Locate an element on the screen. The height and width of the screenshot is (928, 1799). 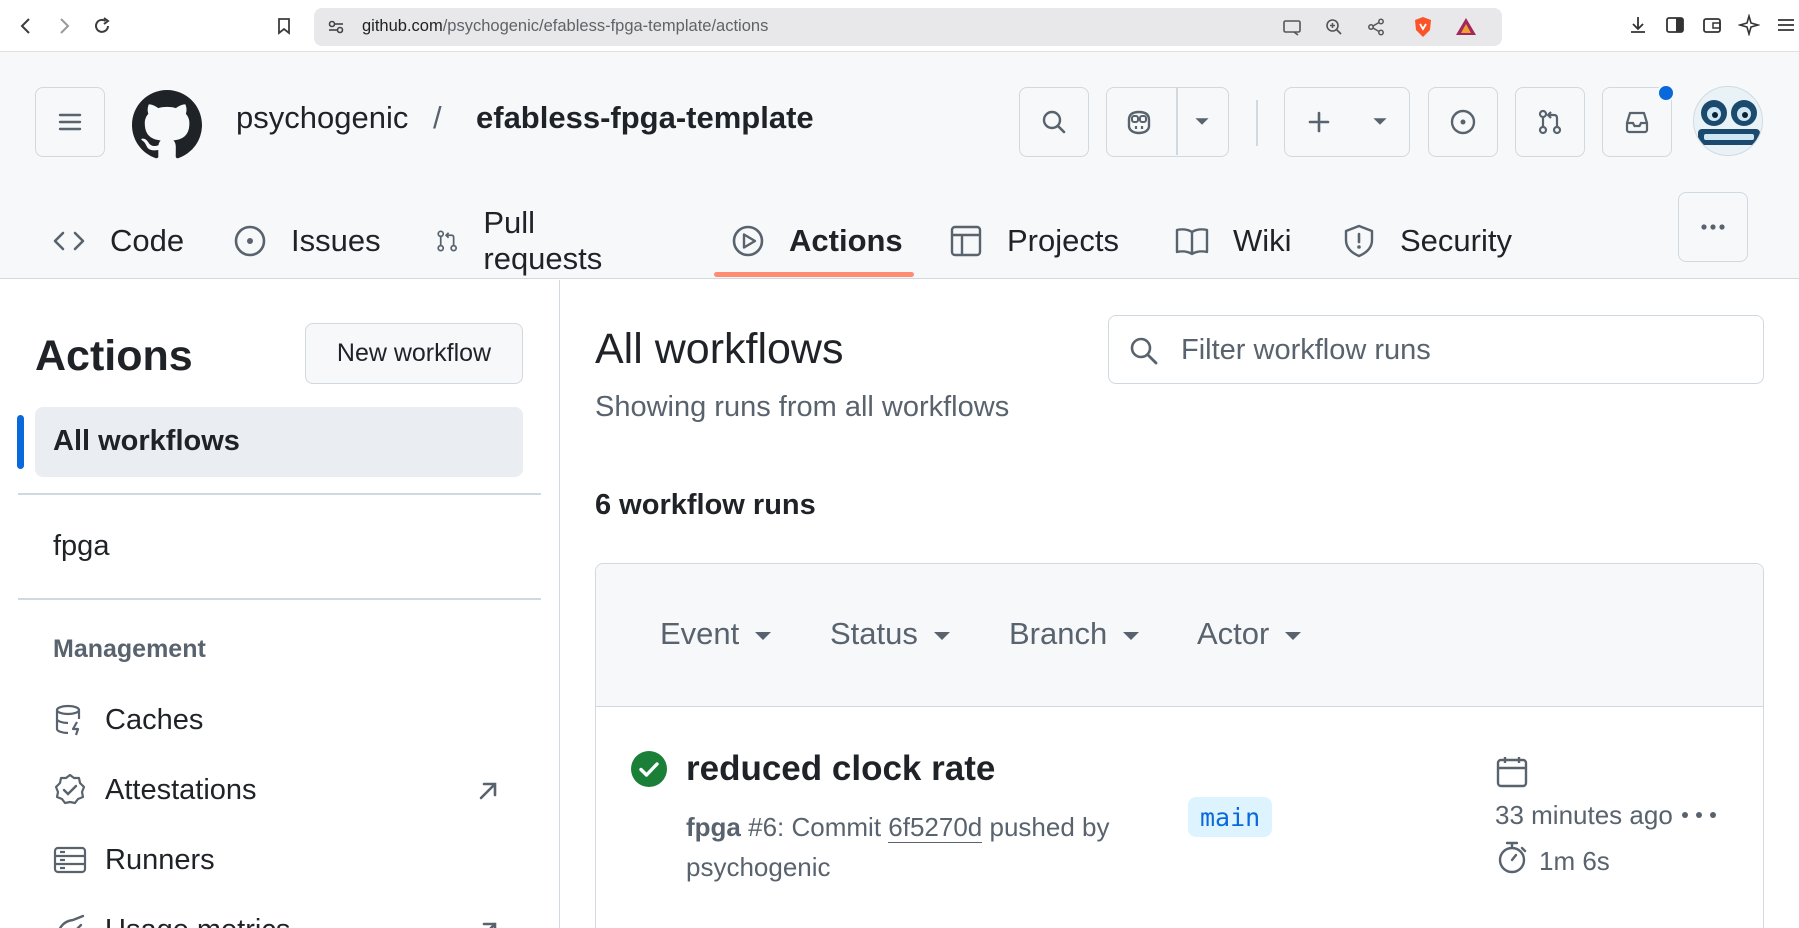
run-meta-text: pushed by is located at coordinates (1046, 827).